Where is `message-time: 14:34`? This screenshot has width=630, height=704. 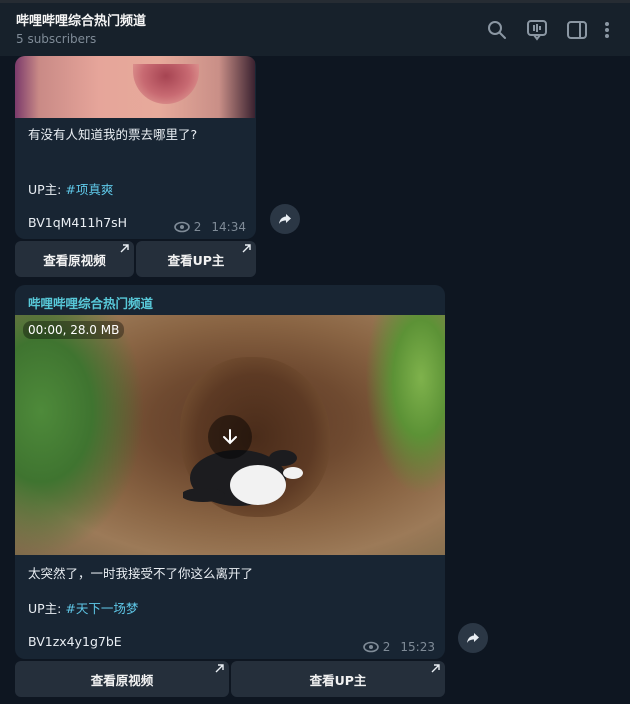
message-time: 14:34 is located at coordinates (228, 227).